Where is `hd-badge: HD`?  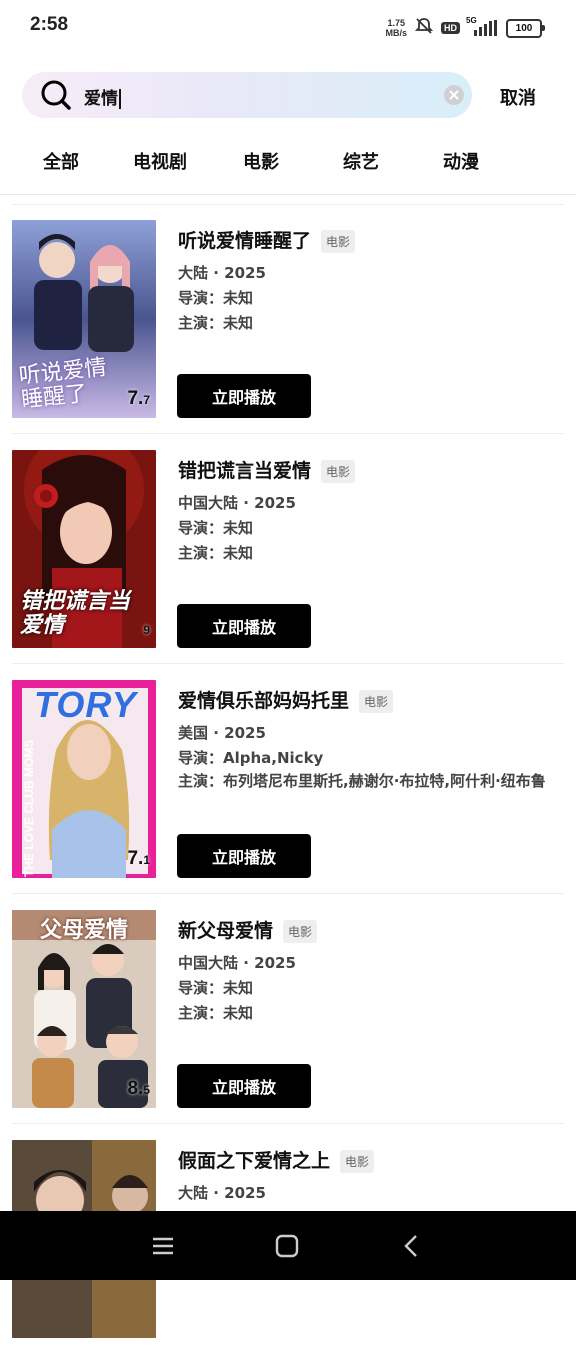
hd-badge: HD is located at coordinates (450, 28).